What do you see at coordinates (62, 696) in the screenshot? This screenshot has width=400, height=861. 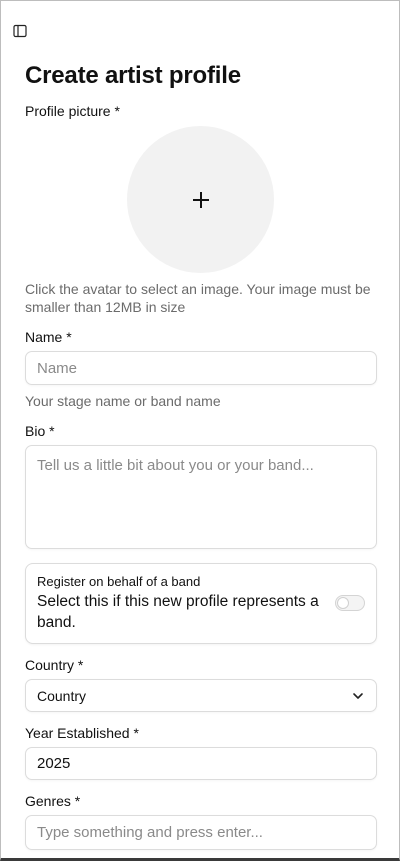 I see `country-selected-value: Country` at bounding box center [62, 696].